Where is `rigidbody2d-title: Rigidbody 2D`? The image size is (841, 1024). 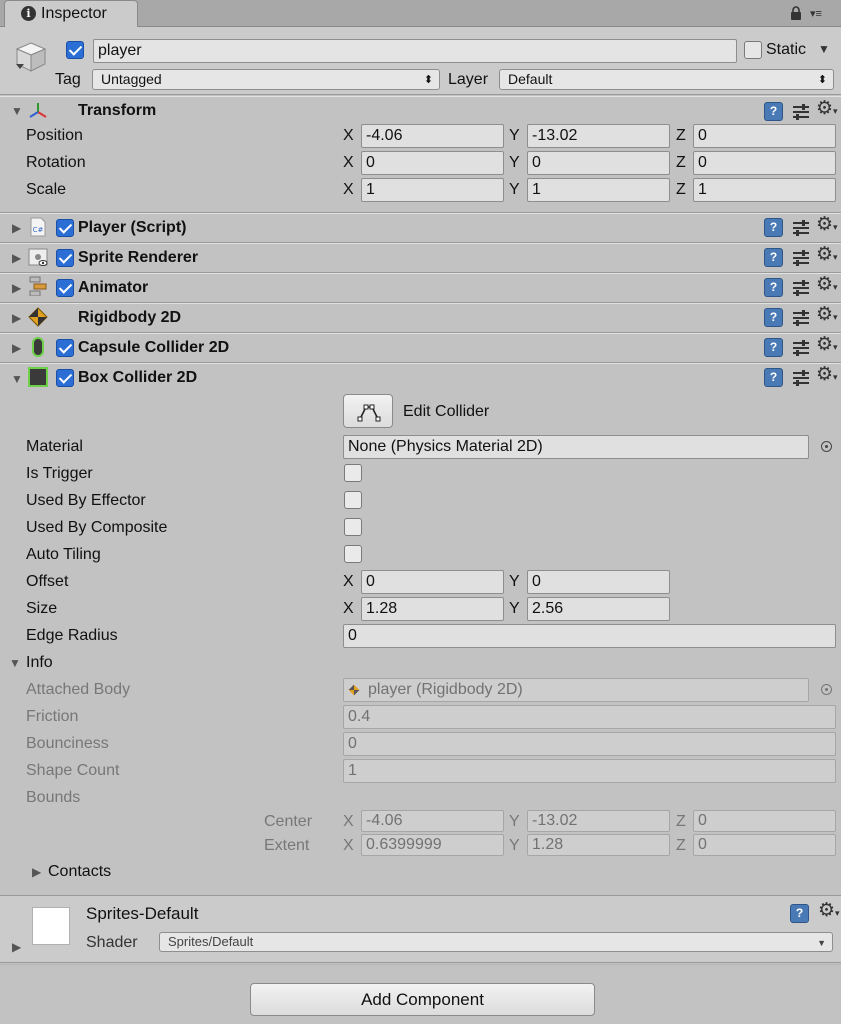 rigidbody2d-title: Rigidbody 2D is located at coordinates (129, 318).